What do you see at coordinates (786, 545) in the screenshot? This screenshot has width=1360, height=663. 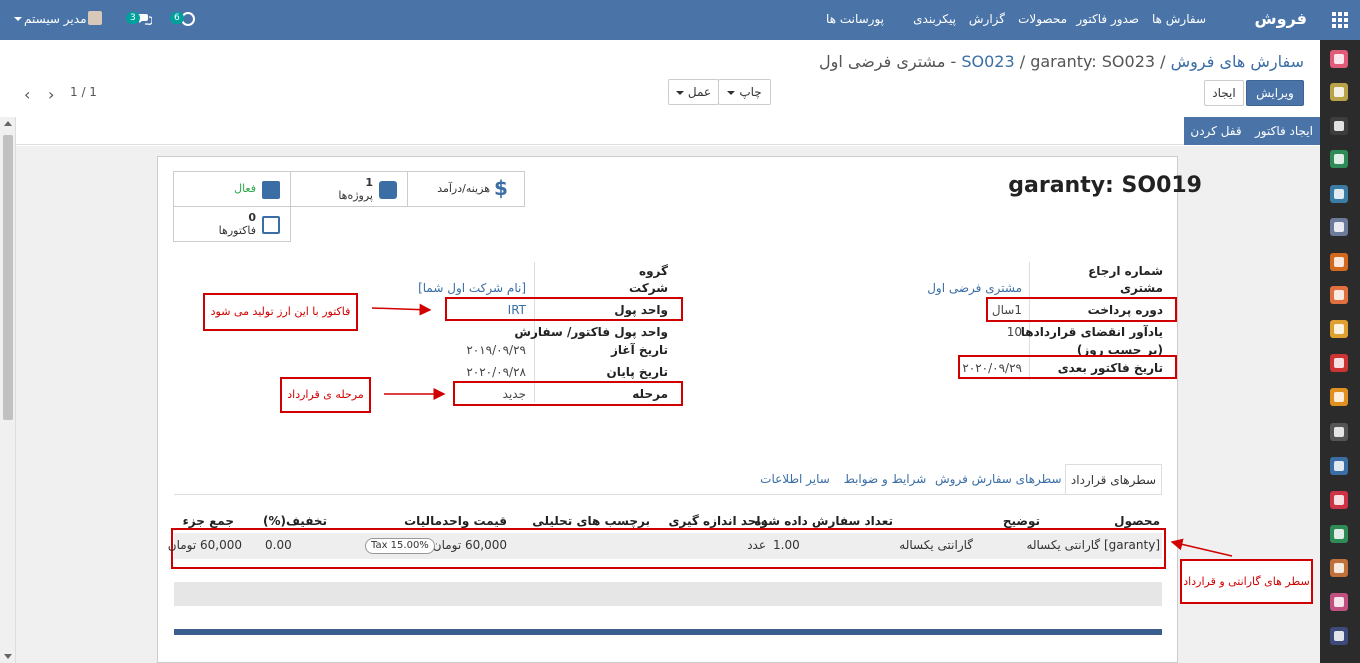 I see `cell-qty: 1.00` at bounding box center [786, 545].